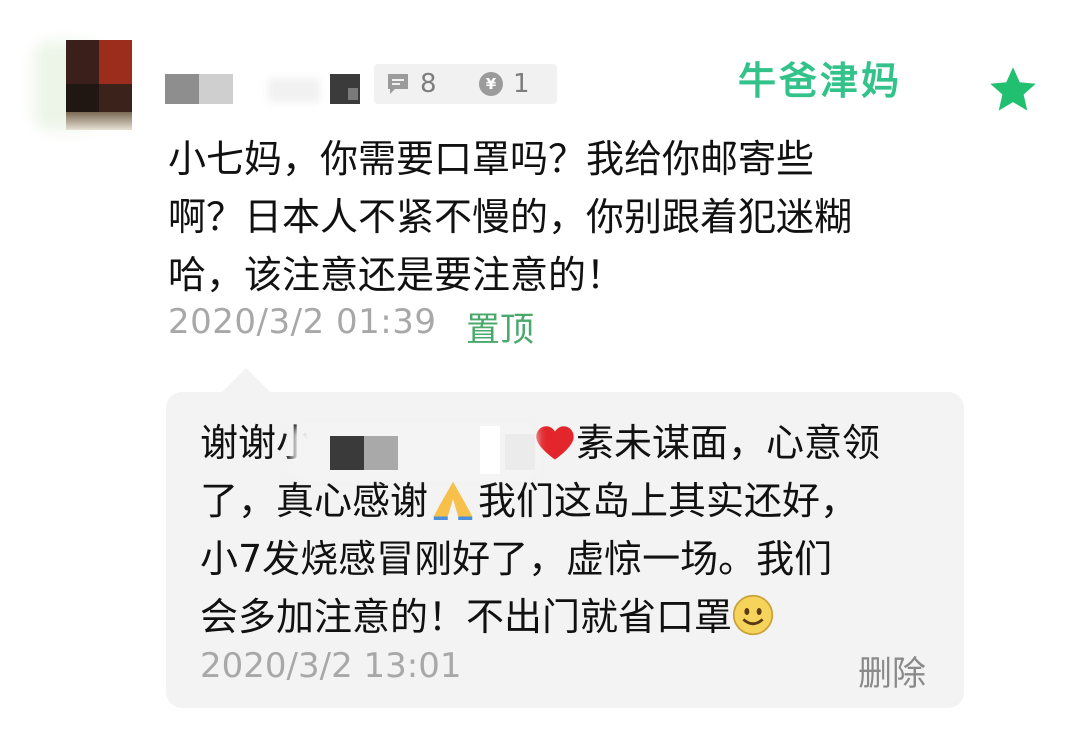 This screenshot has width=1080, height=732. Describe the element at coordinates (314, 501) in the screenshot. I see `reply-line-text: 了，真心感谢` at that location.